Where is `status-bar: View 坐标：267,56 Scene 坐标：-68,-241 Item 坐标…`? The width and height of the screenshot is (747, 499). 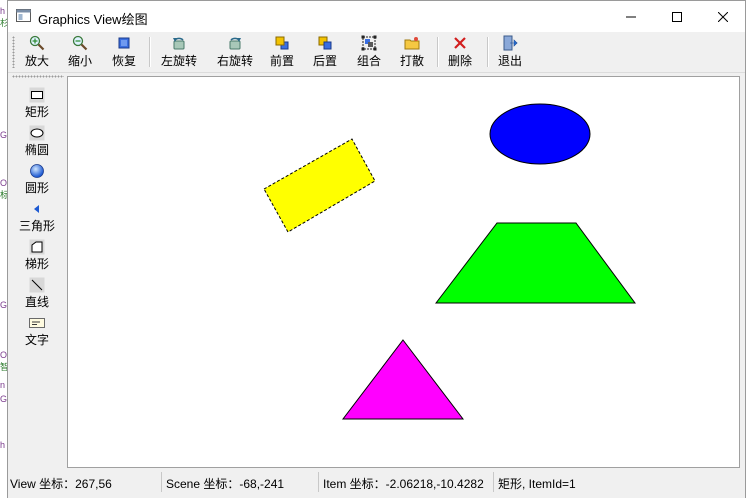
status-bar: View 坐标：267,56 Scene 坐标：-68,-241 Item 坐标… is located at coordinates (376, 483).